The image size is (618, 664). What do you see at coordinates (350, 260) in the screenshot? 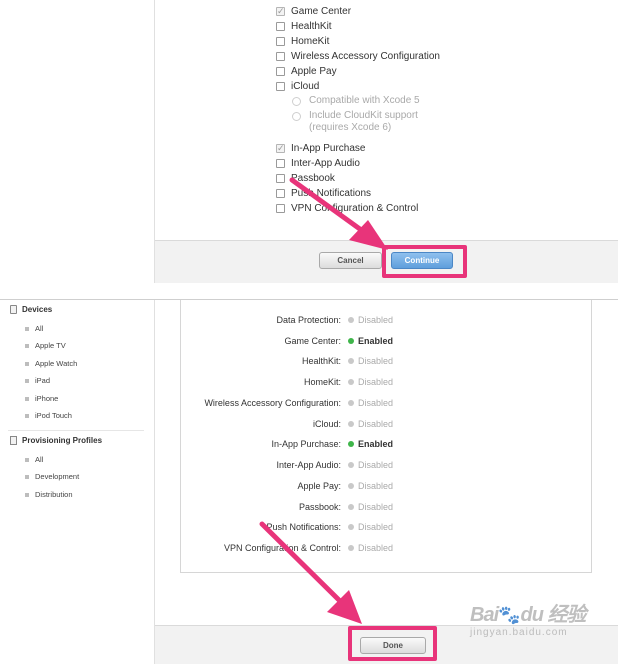
I see `cancel-button: Cancel` at bounding box center [350, 260].